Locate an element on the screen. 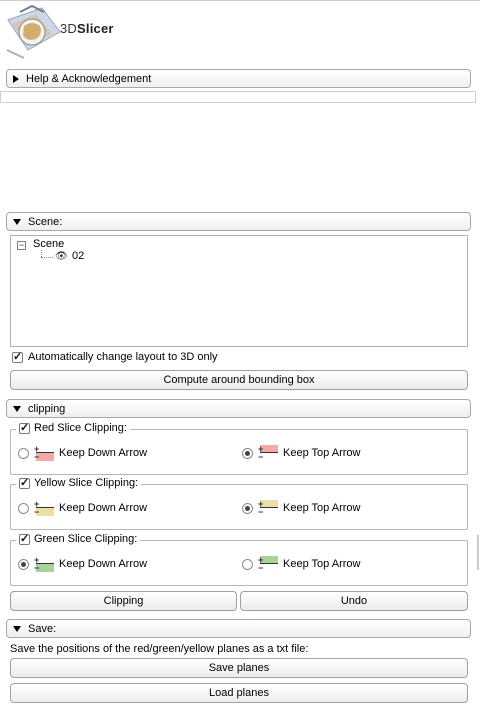  yellow-keep-top-radio is located at coordinates (247, 508).